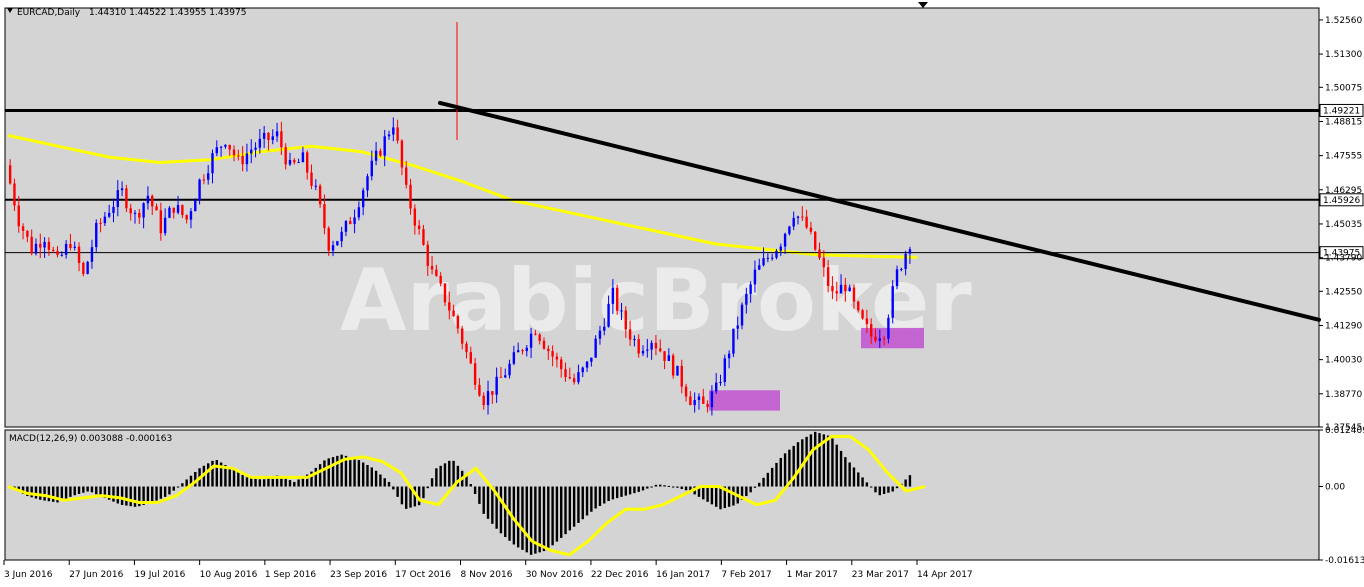  What do you see at coordinates (1344, 431) in the screenshot?
I see `macd-axis-label: 0.012409` at bounding box center [1344, 431].